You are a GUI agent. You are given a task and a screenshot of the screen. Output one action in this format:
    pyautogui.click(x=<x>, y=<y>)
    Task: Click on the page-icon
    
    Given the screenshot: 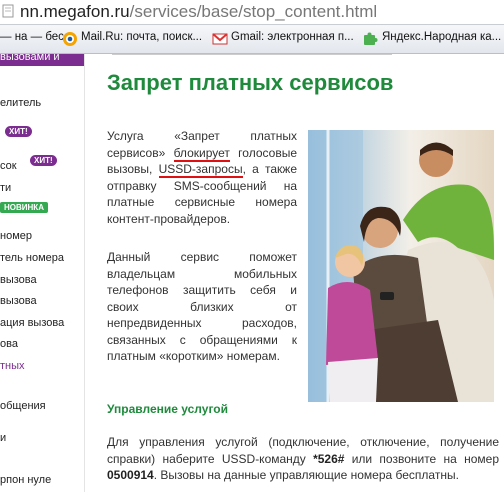 What is the action you would take?
    pyautogui.click(x=8, y=11)
    